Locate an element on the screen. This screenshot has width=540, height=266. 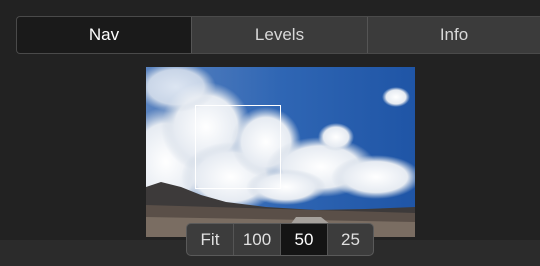
zoom-segmented-control: Fit 100 50 25 is located at coordinates (280, 239).